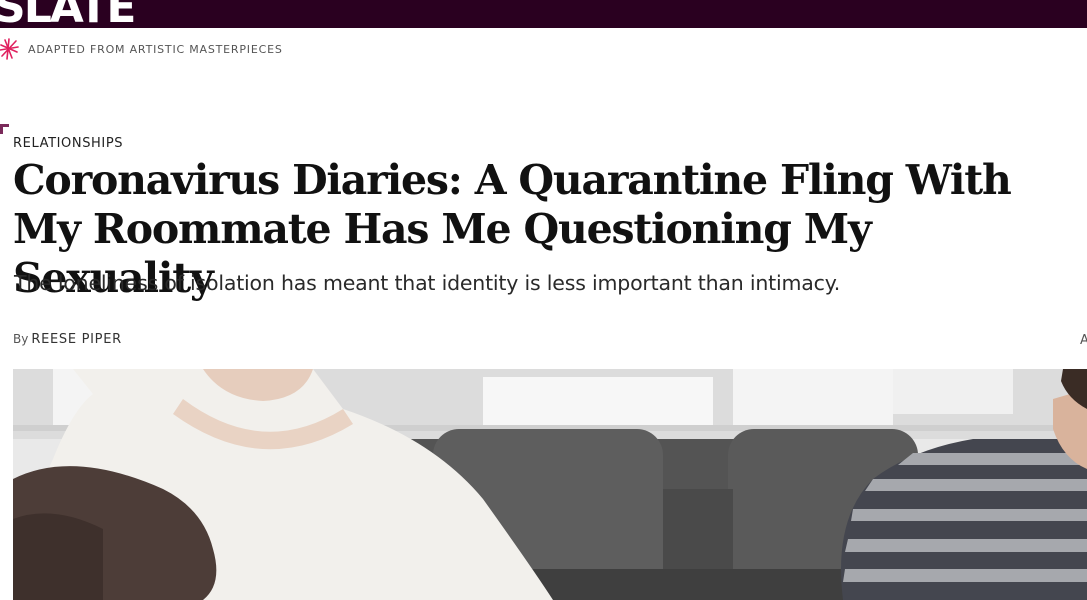 The image size is (1087, 600). What do you see at coordinates (543, 14) in the screenshot?
I see `site-header-bar: SLATE` at bounding box center [543, 14].